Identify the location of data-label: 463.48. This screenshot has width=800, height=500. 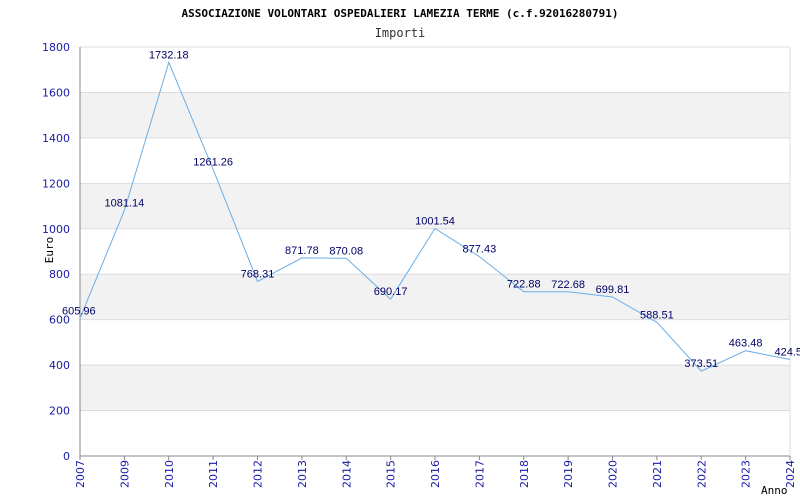
(746, 344).